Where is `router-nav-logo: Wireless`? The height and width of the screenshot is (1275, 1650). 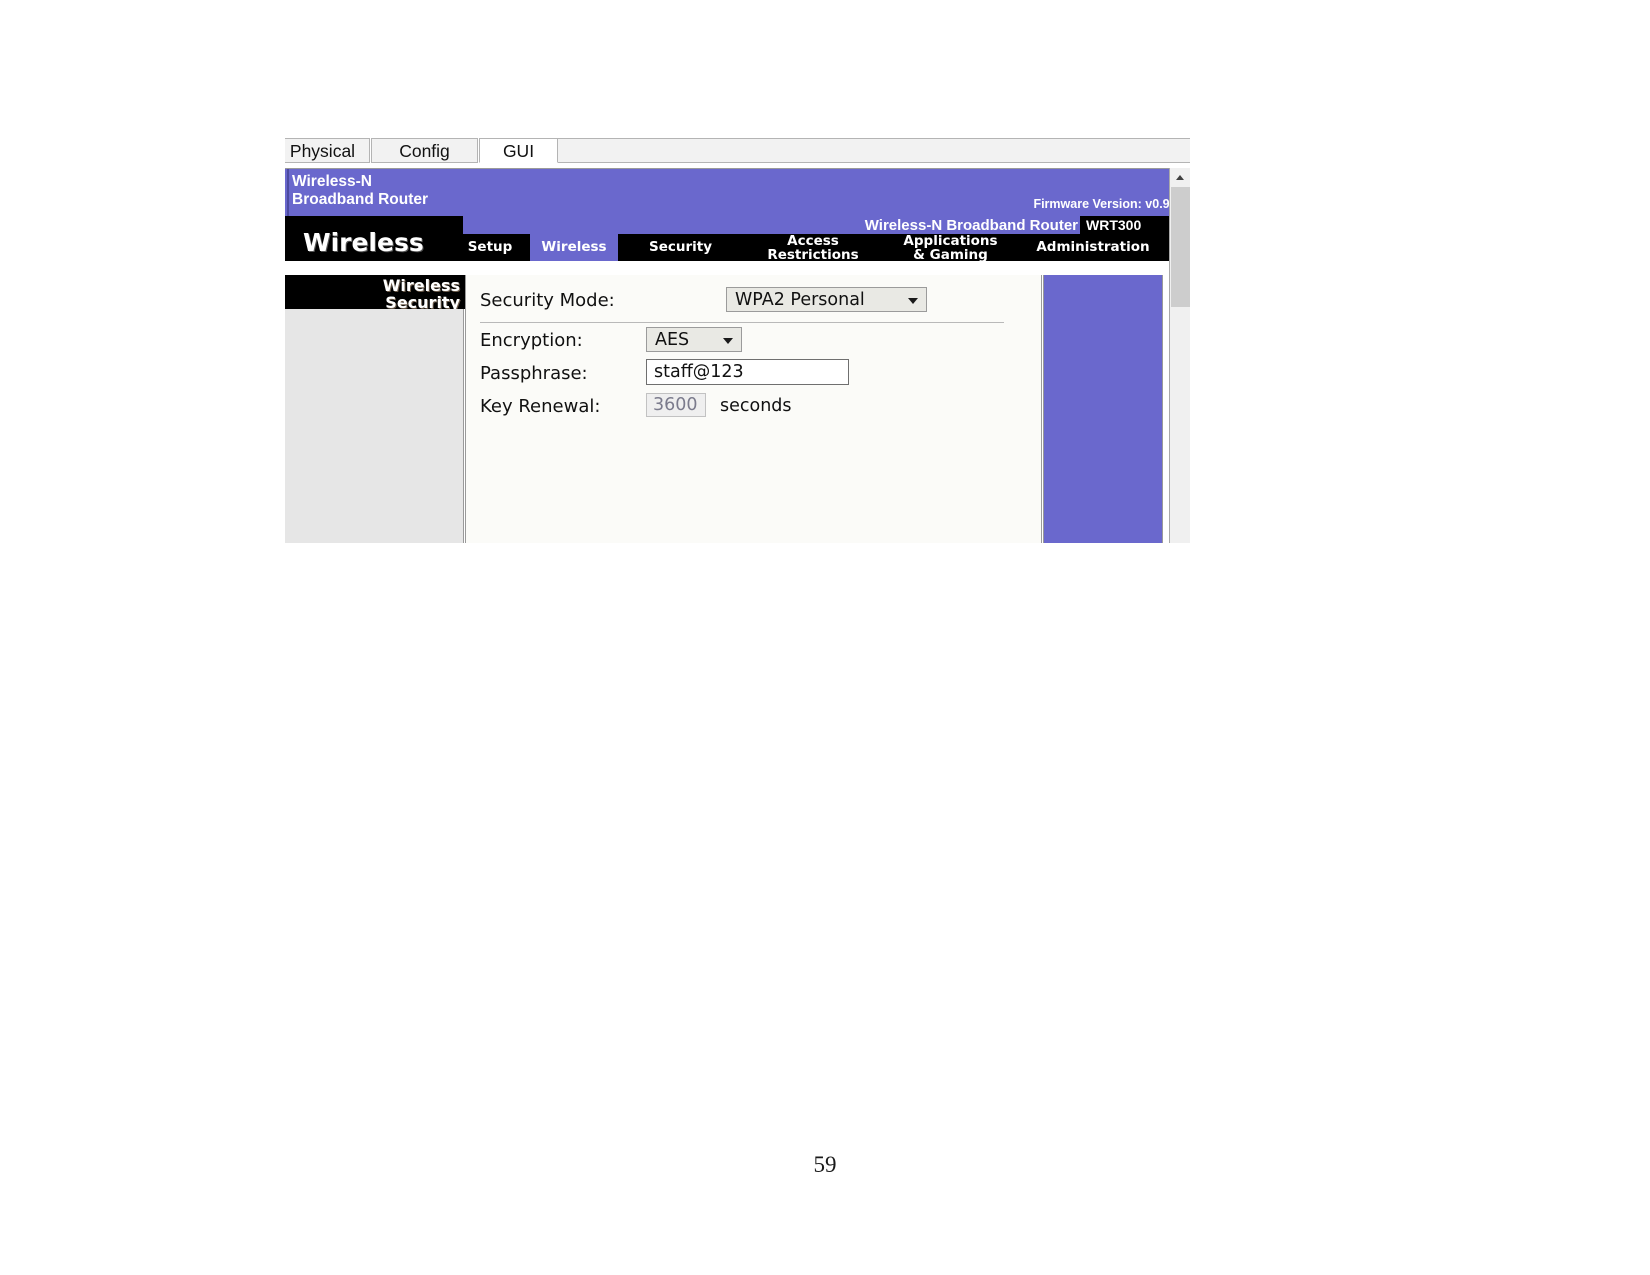
router-nav-logo: Wireless is located at coordinates (374, 238).